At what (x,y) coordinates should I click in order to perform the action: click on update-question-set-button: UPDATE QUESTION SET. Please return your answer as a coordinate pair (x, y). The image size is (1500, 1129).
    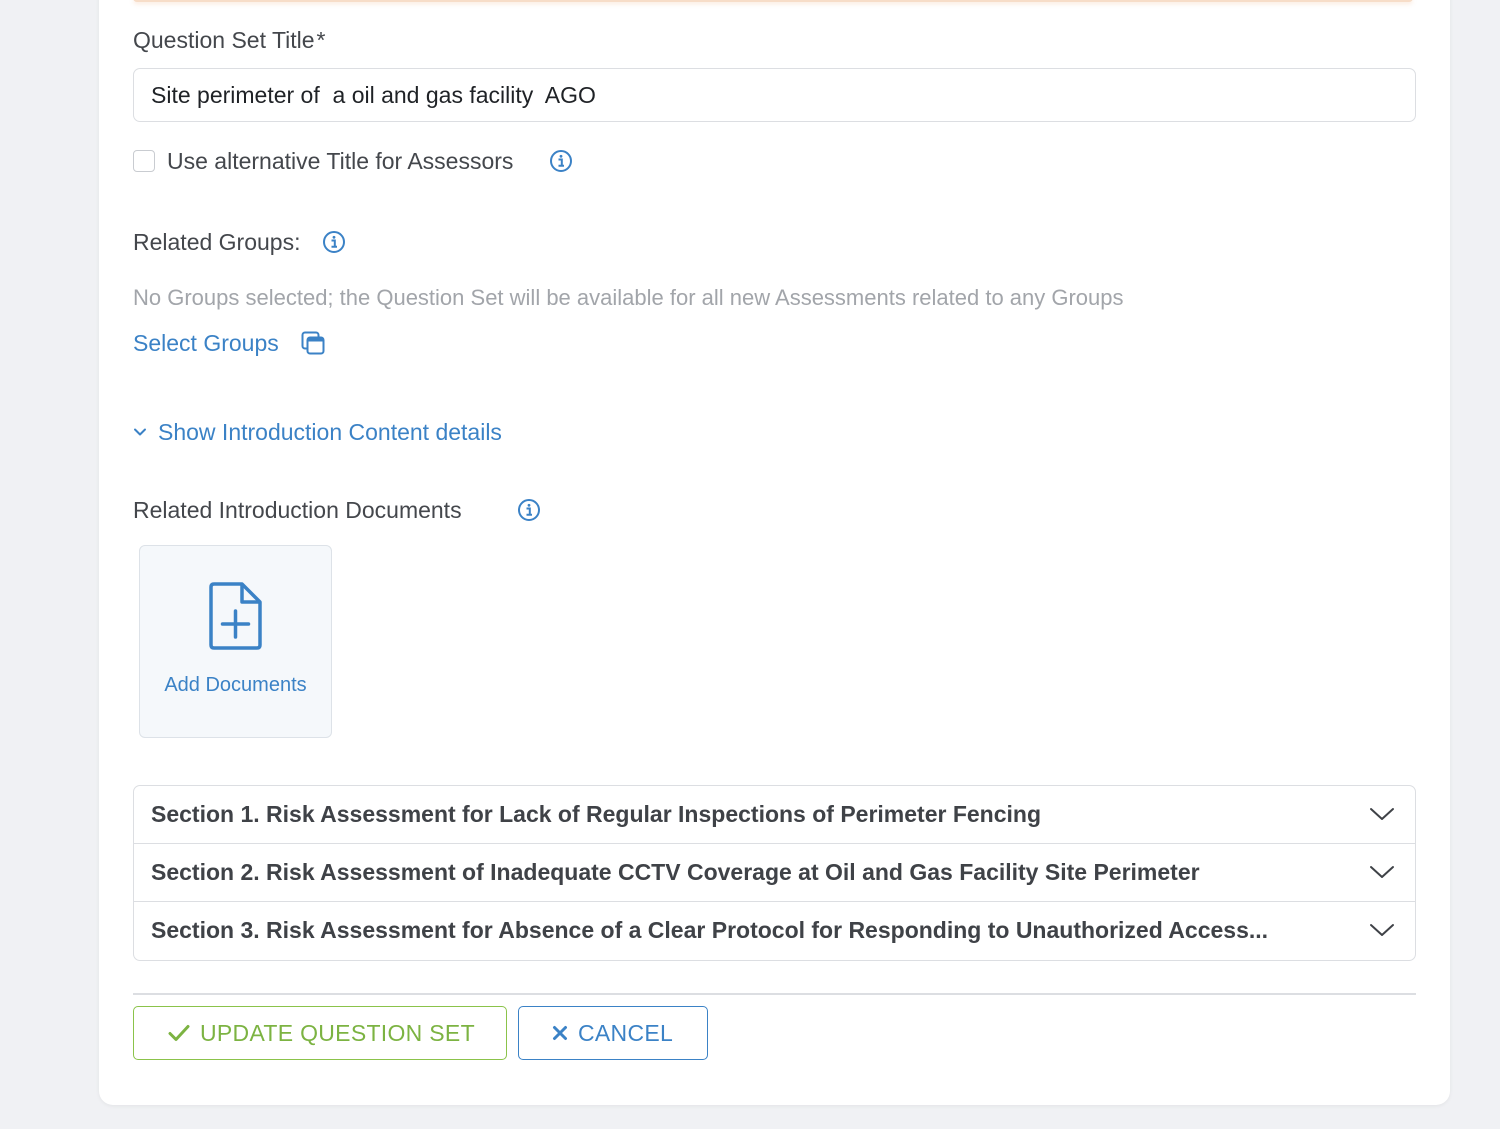
    Looking at the image, I should click on (320, 1033).